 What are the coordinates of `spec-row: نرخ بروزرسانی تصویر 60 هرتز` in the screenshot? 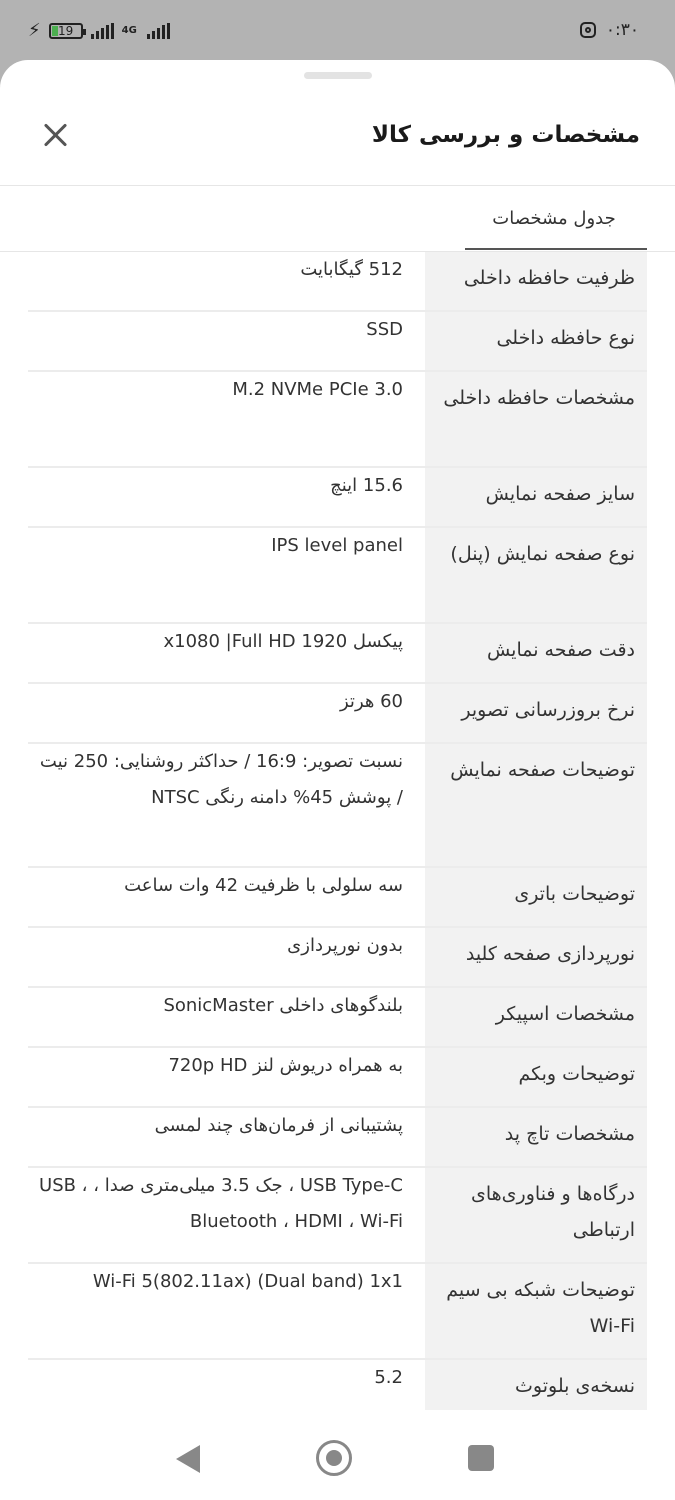 It's located at (337, 714).